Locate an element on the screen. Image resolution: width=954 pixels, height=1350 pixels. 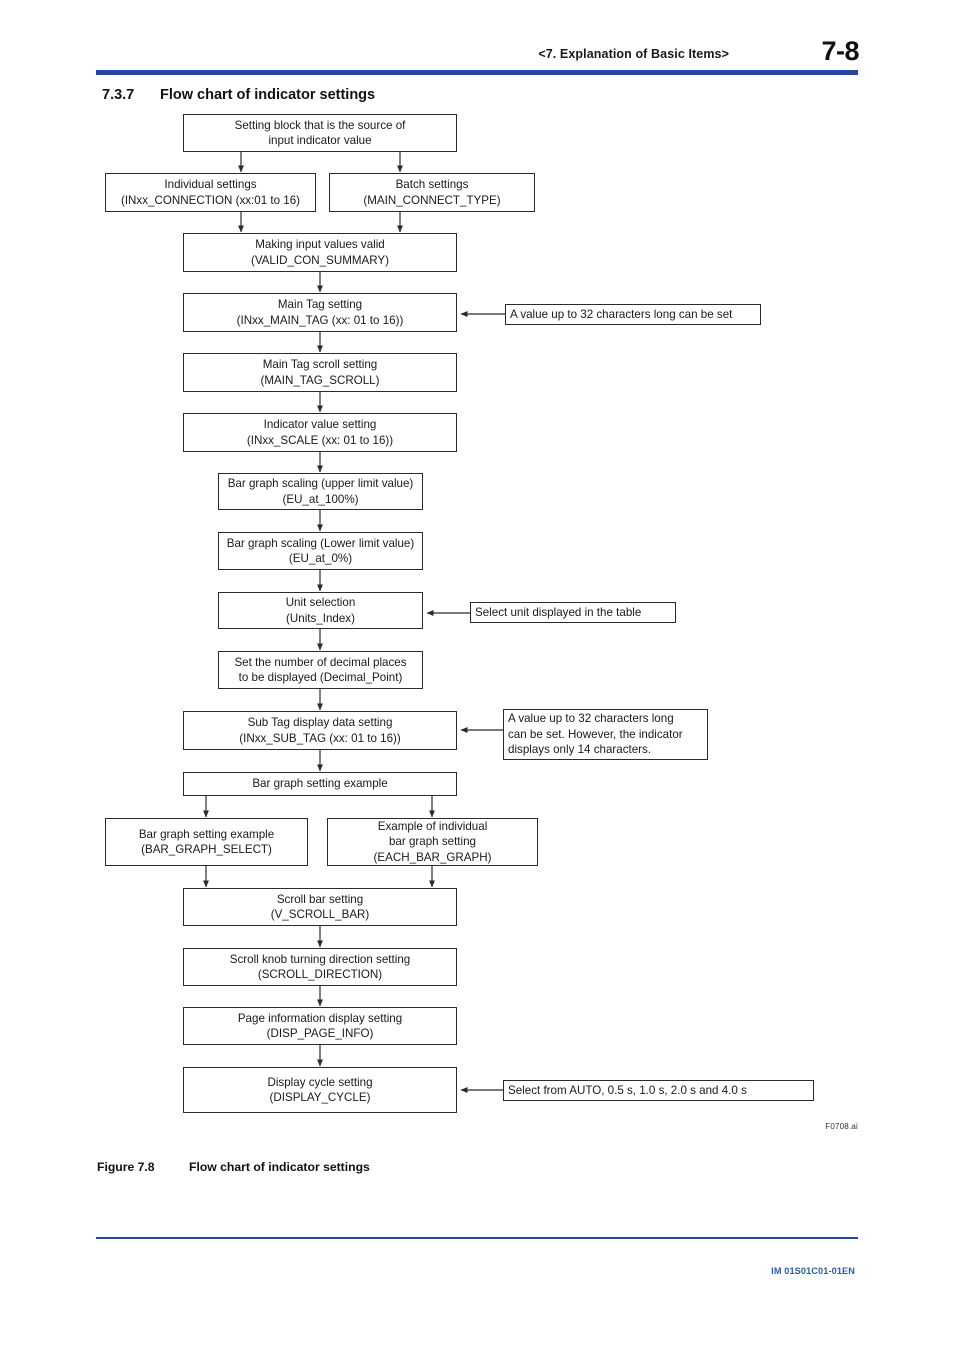
node-scroll-direction-line1: Scroll knob turning direction setting is located at coordinates (320, 959).